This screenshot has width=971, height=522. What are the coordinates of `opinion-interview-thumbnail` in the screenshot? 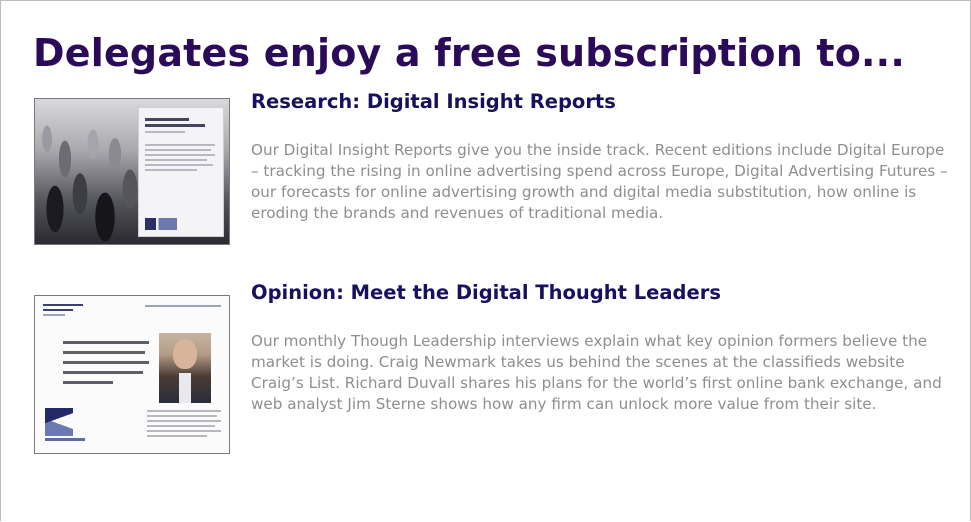 It's located at (132, 374).